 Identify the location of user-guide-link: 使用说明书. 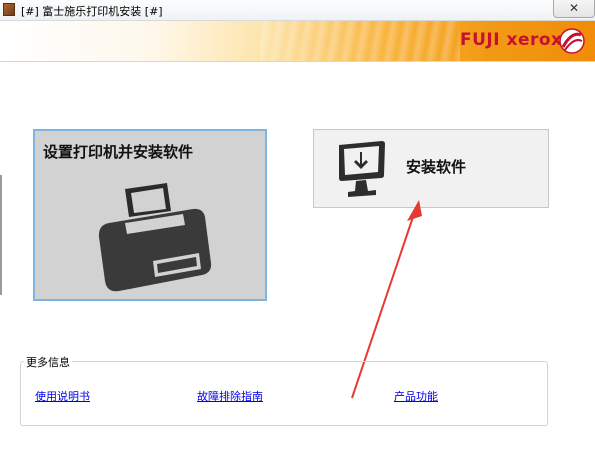
(62, 396).